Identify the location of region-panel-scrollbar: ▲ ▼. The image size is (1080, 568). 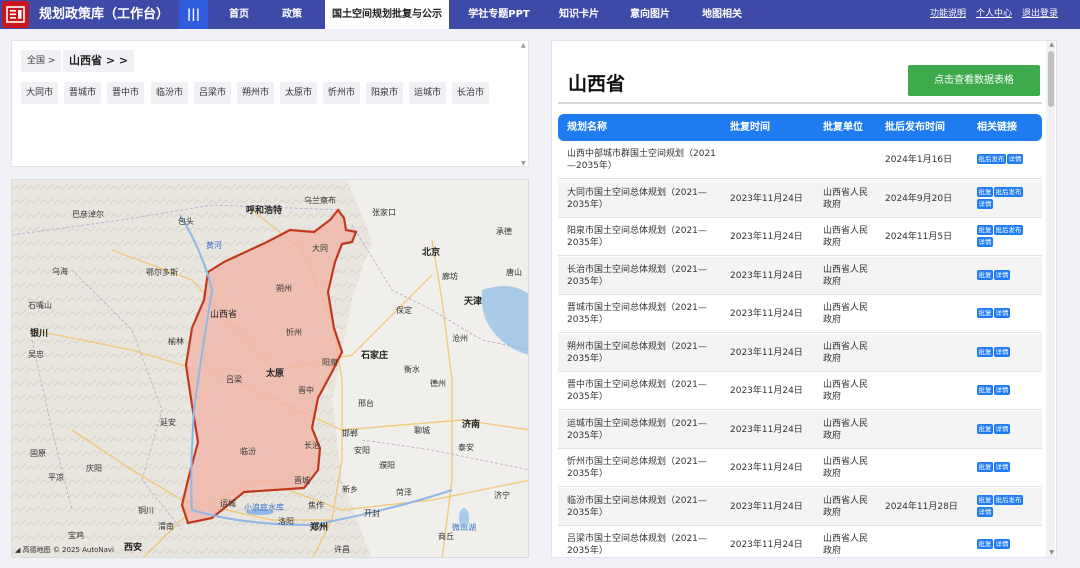
(524, 104).